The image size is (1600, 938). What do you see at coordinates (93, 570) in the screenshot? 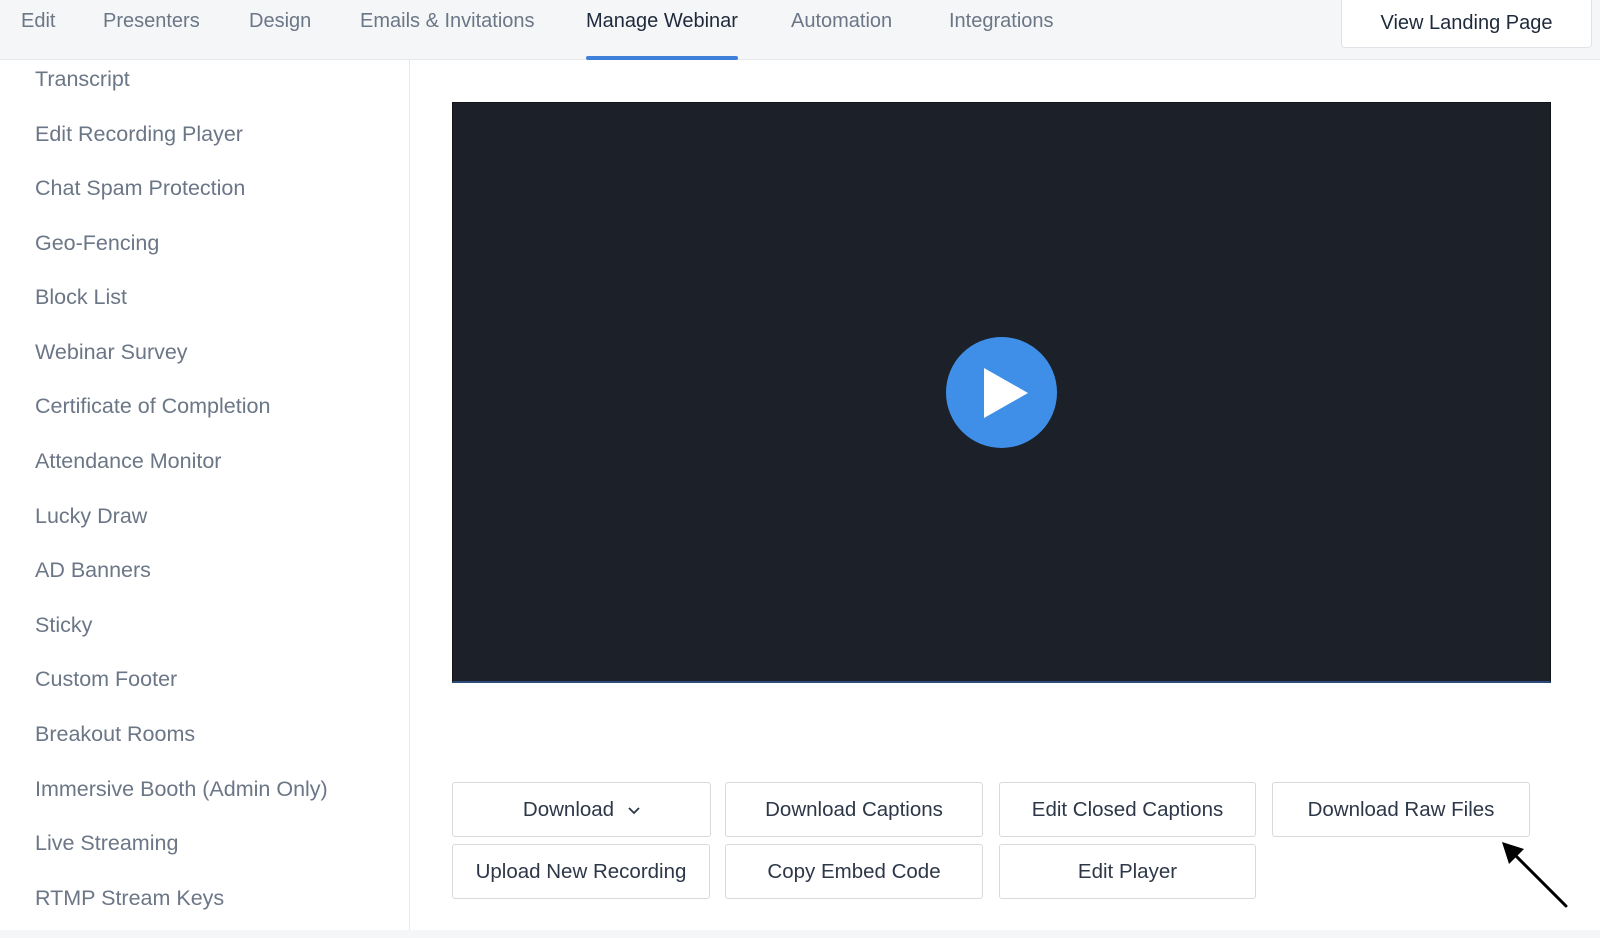
I see `sidebar-item-ad-banners: AD Banners` at bounding box center [93, 570].